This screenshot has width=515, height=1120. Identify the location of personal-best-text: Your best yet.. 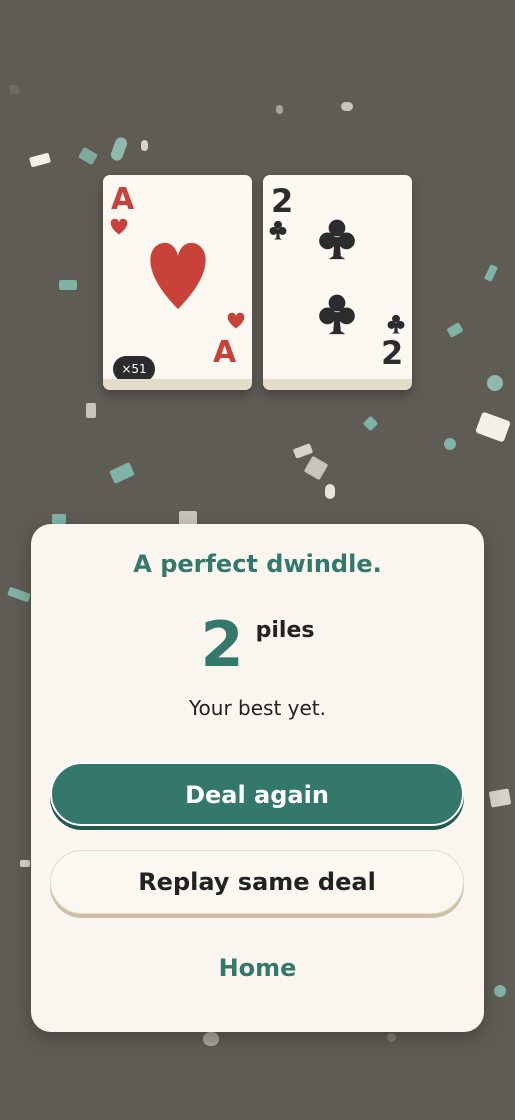
(257, 708).